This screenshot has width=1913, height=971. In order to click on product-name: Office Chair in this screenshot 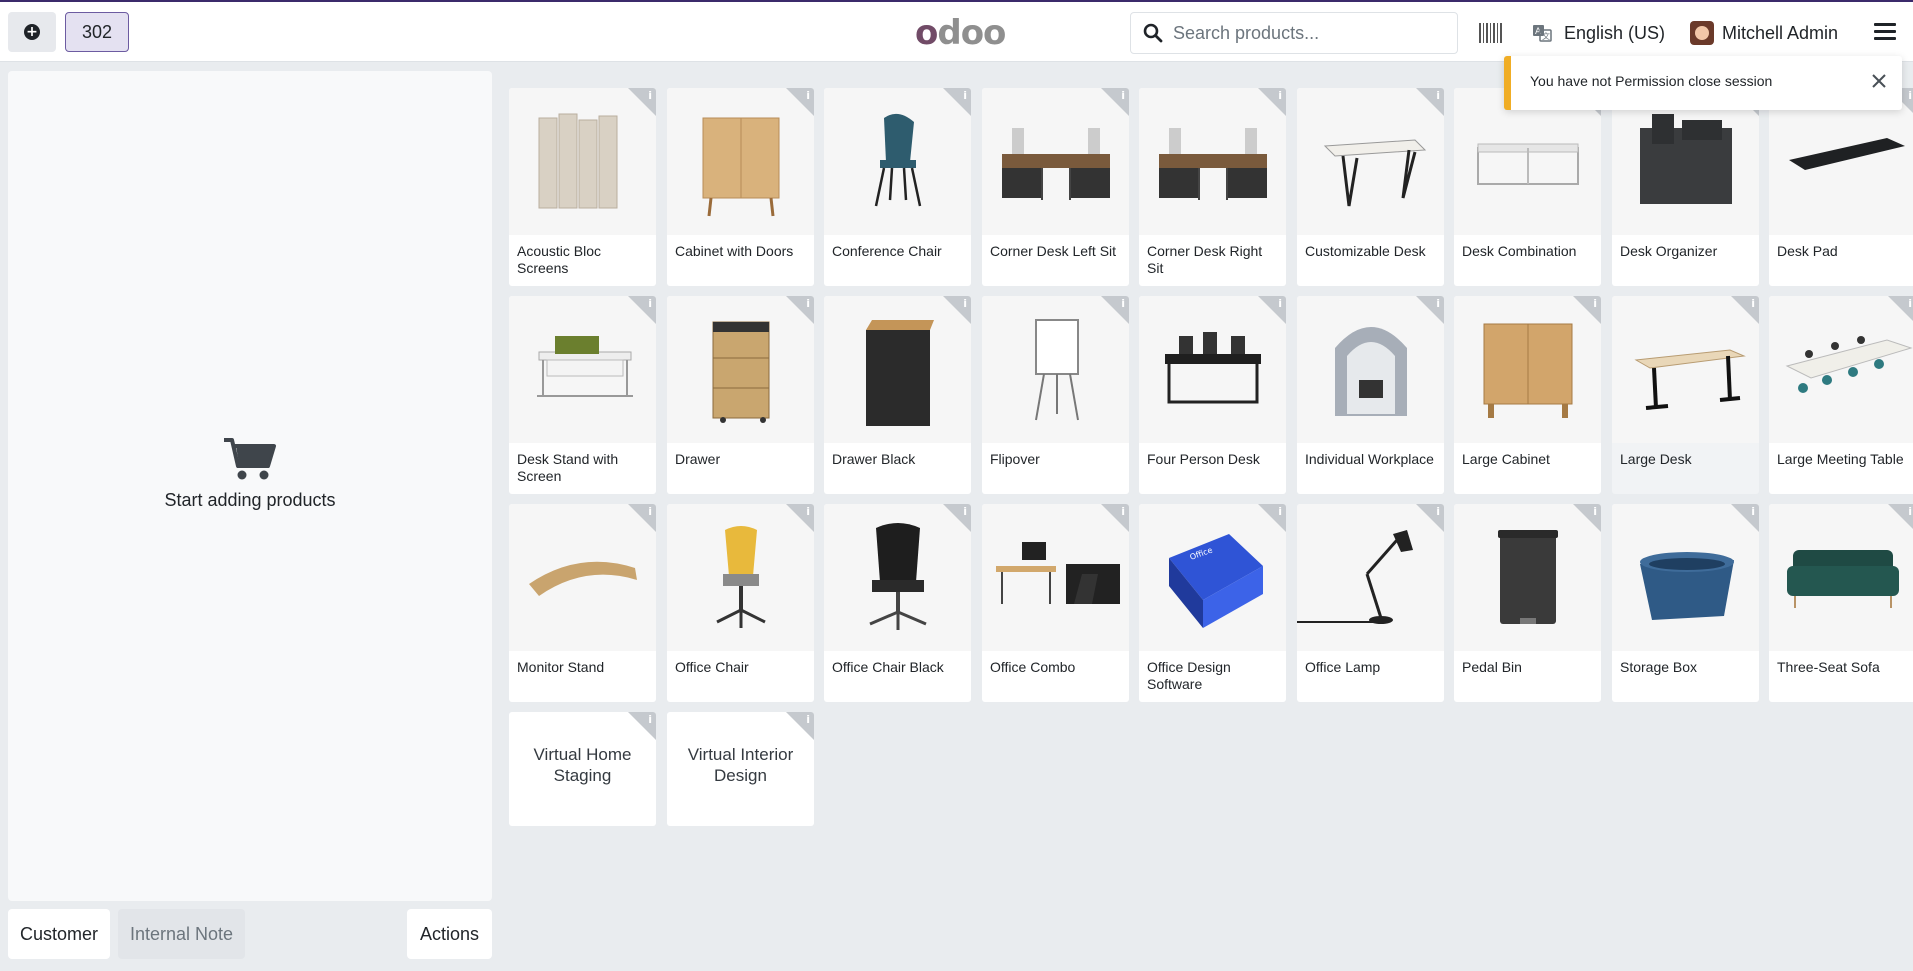, I will do `click(712, 667)`.